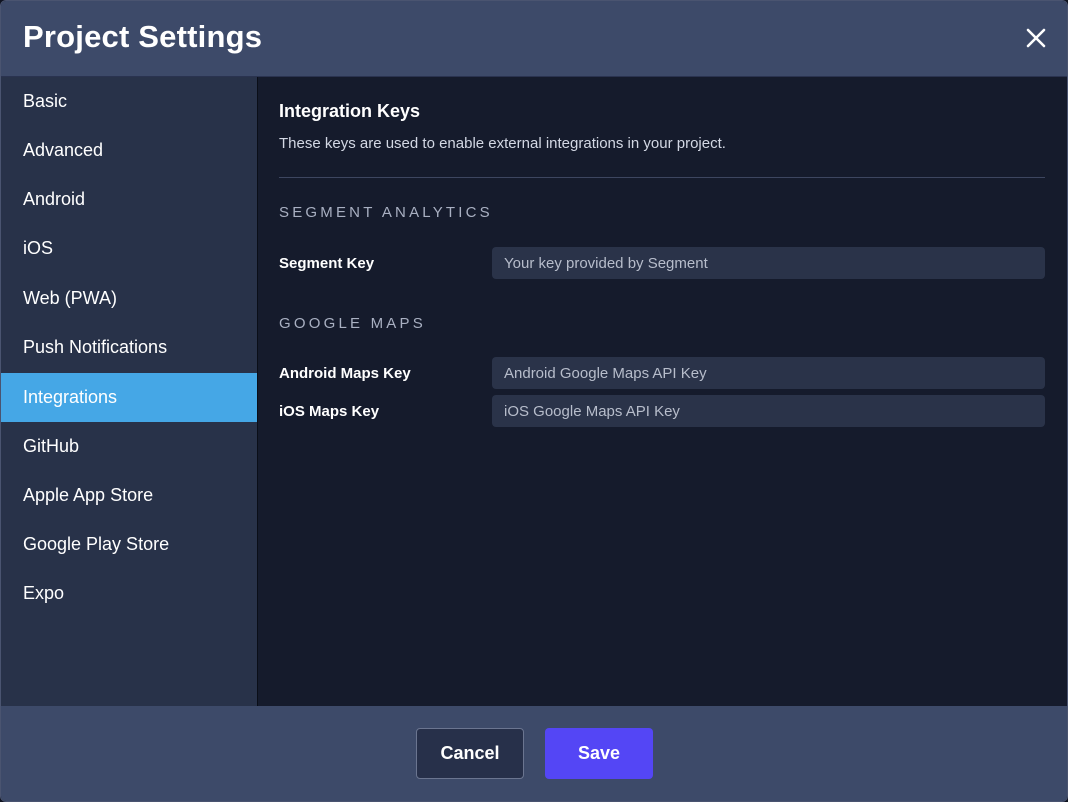  I want to click on sidebar-item-google-play-store: Google Play Store, so click(129, 544).